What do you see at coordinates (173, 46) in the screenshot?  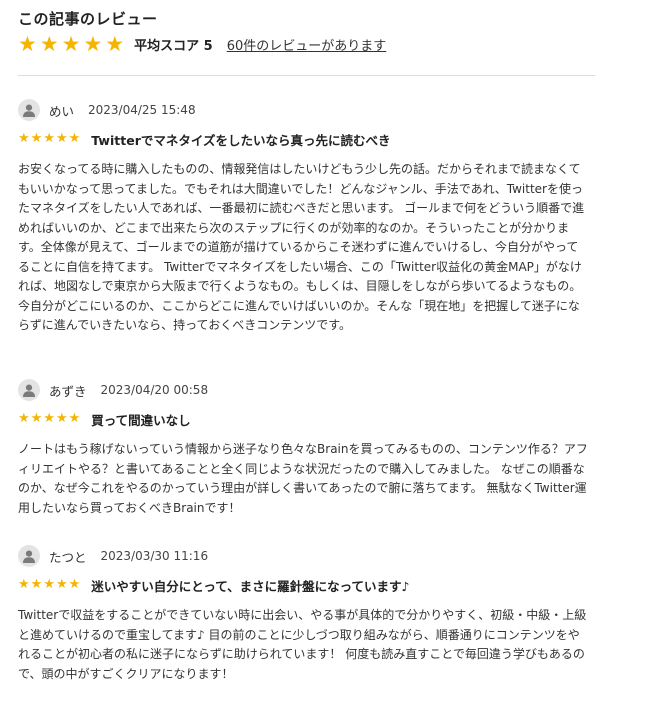 I see `average-score: 平均スコア 5` at bounding box center [173, 46].